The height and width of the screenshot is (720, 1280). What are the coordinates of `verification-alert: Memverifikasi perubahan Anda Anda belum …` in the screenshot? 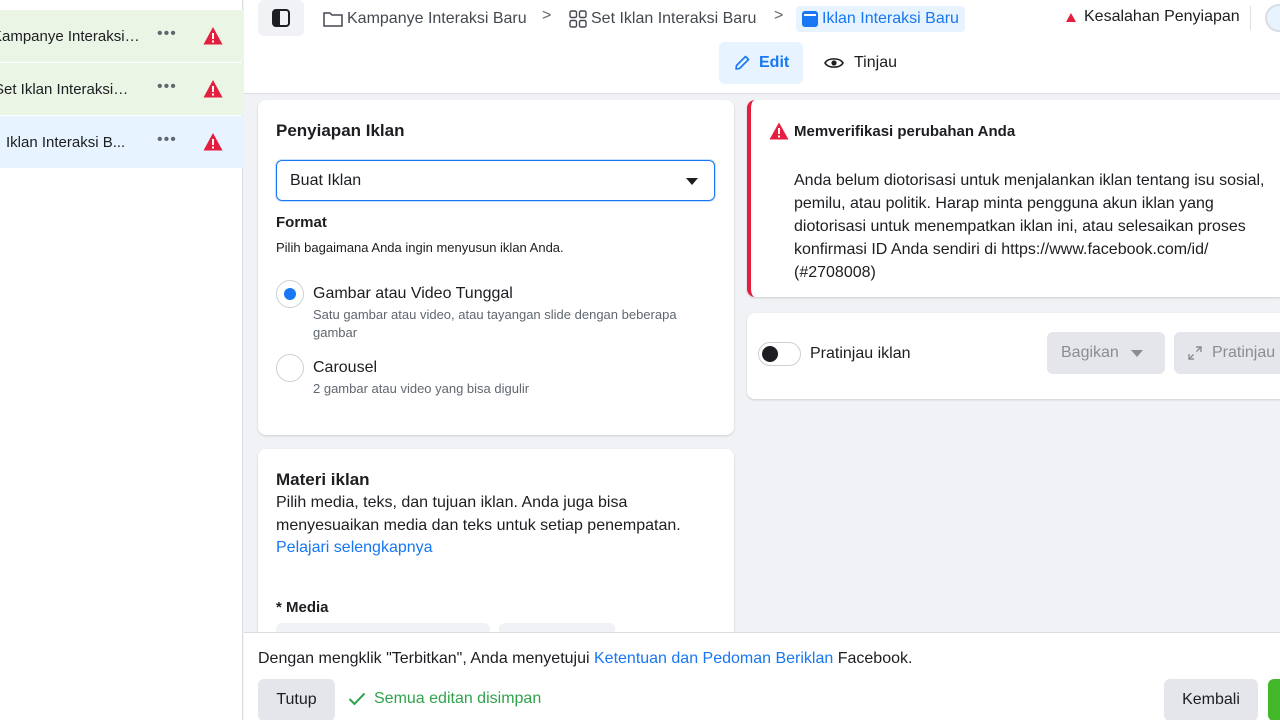 It's located at (1013, 198).